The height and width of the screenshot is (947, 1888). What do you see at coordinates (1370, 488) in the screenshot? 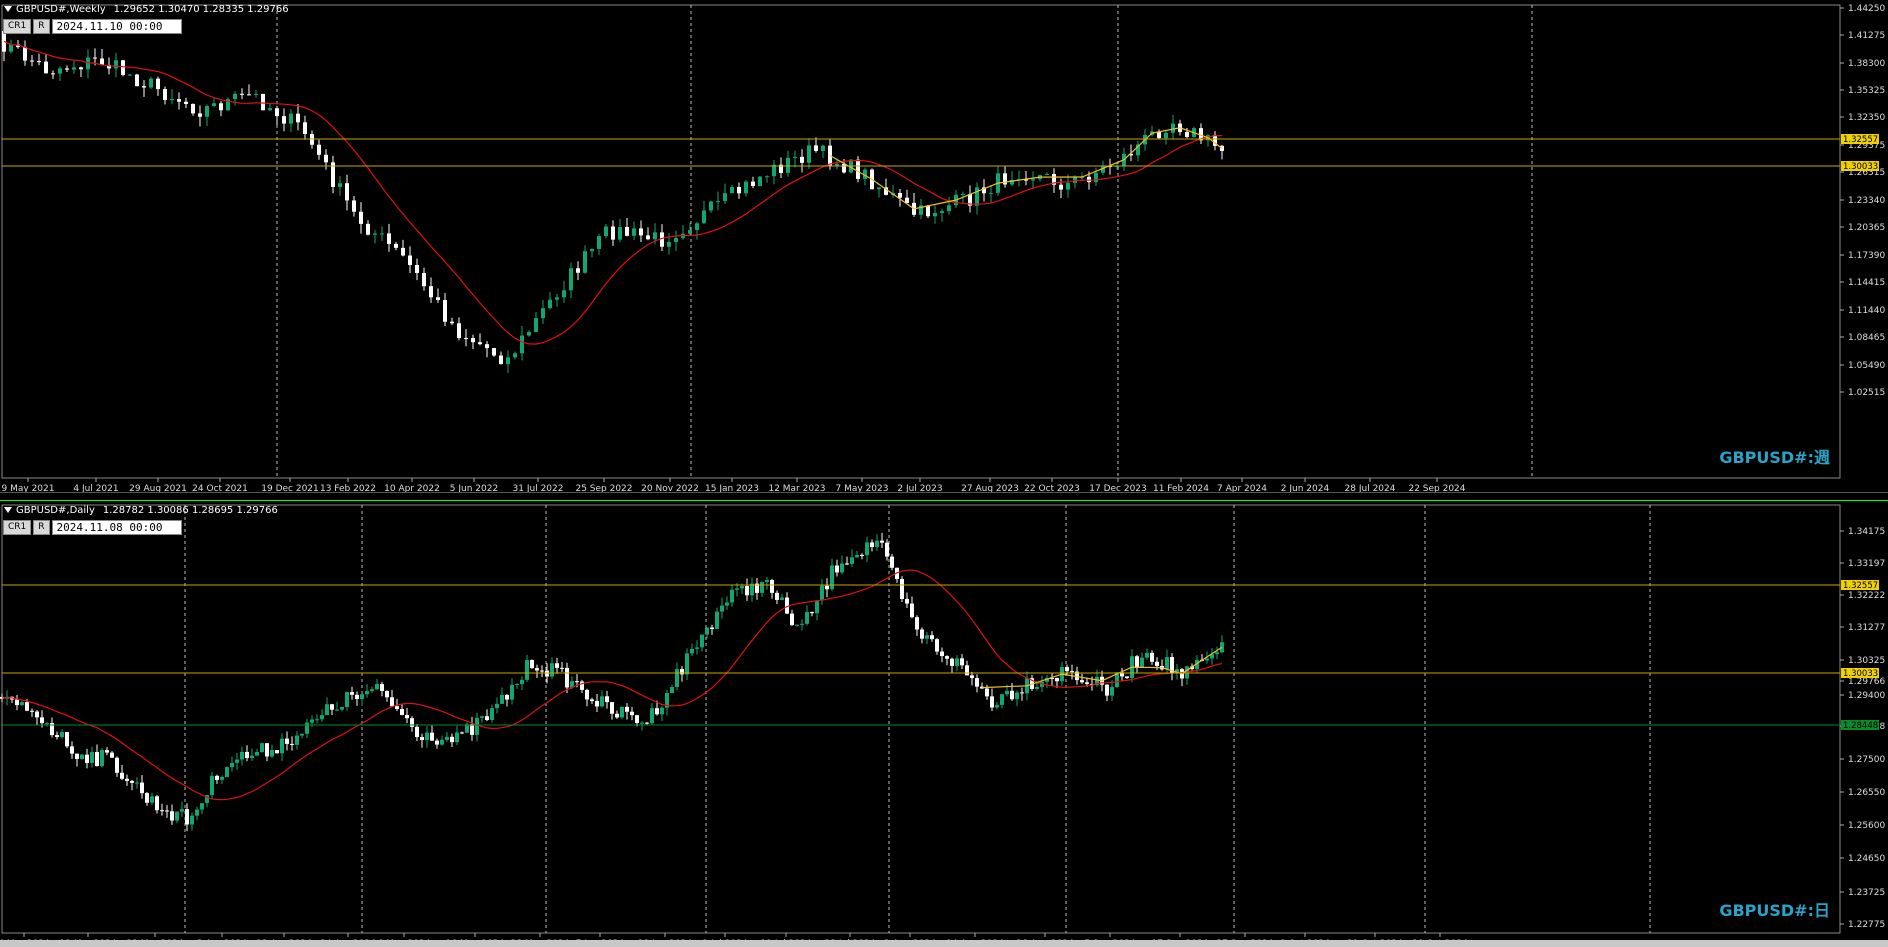
I see `date-tick-label: 28 Jul 2024` at bounding box center [1370, 488].